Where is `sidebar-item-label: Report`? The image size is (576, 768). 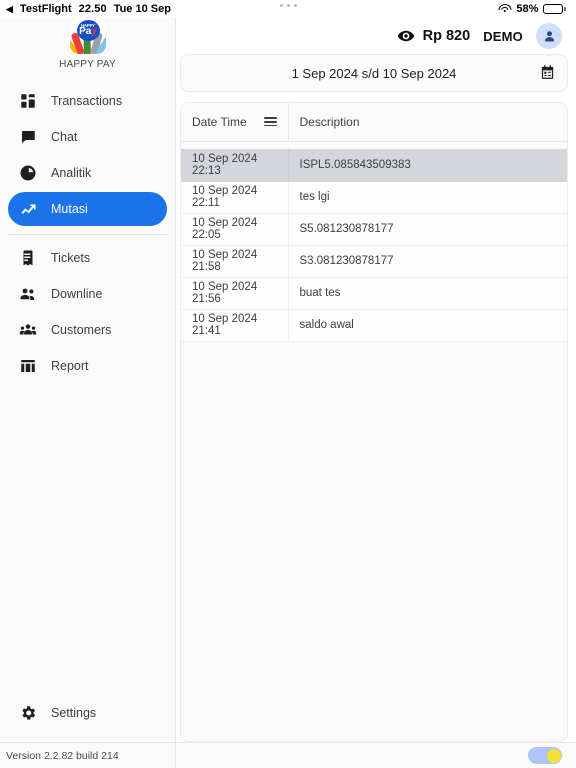
sidebar-item-label: Report is located at coordinates (70, 366).